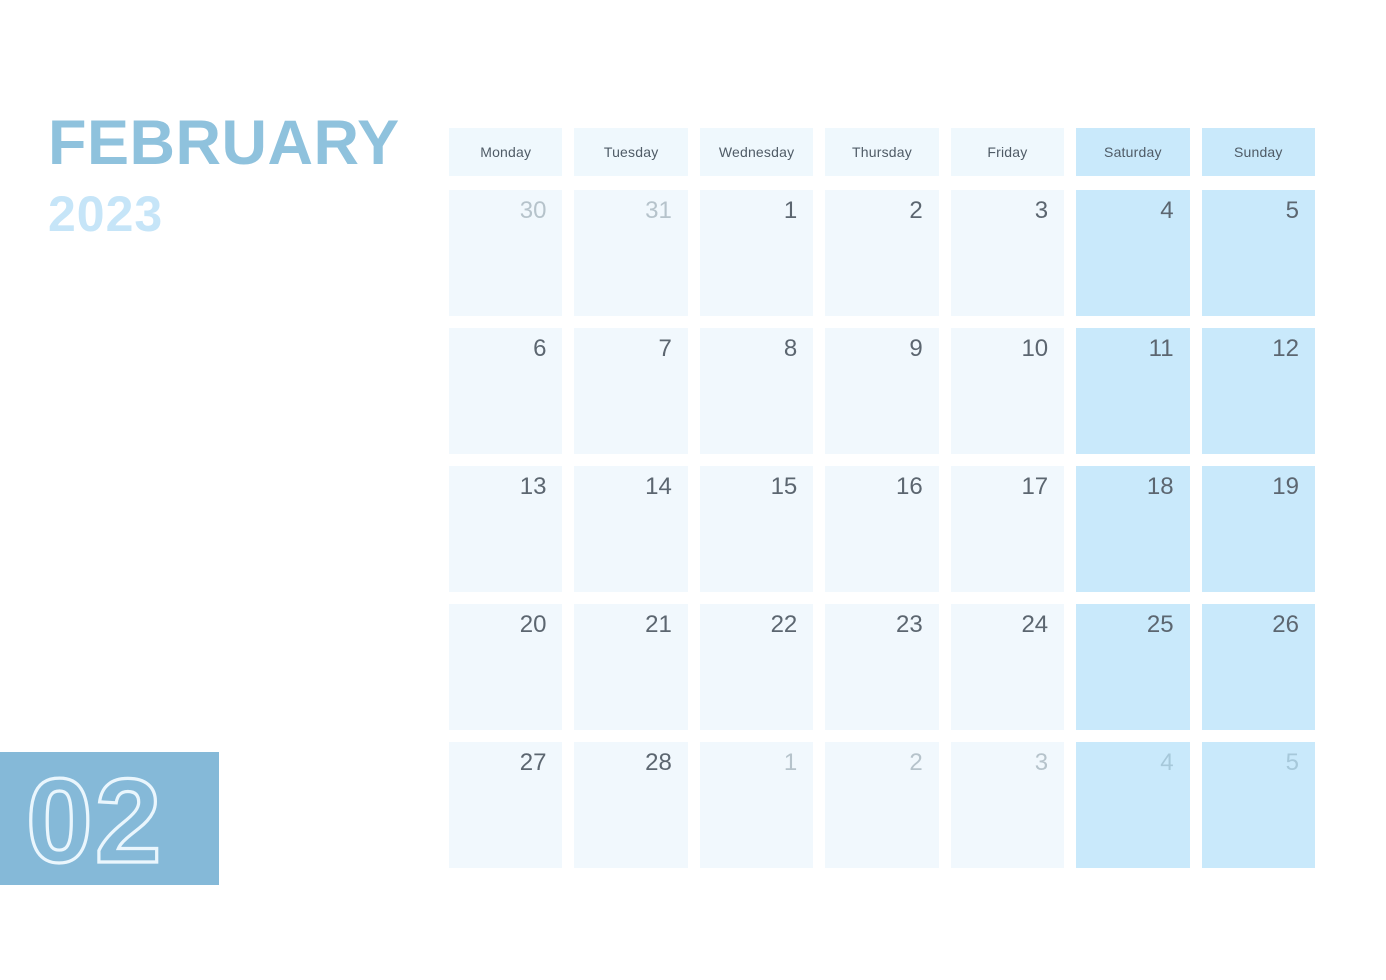 The height and width of the screenshot is (980, 1386). What do you see at coordinates (658, 210) in the screenshot?
I see `day-number: 31` at bounding box center [658, 210].